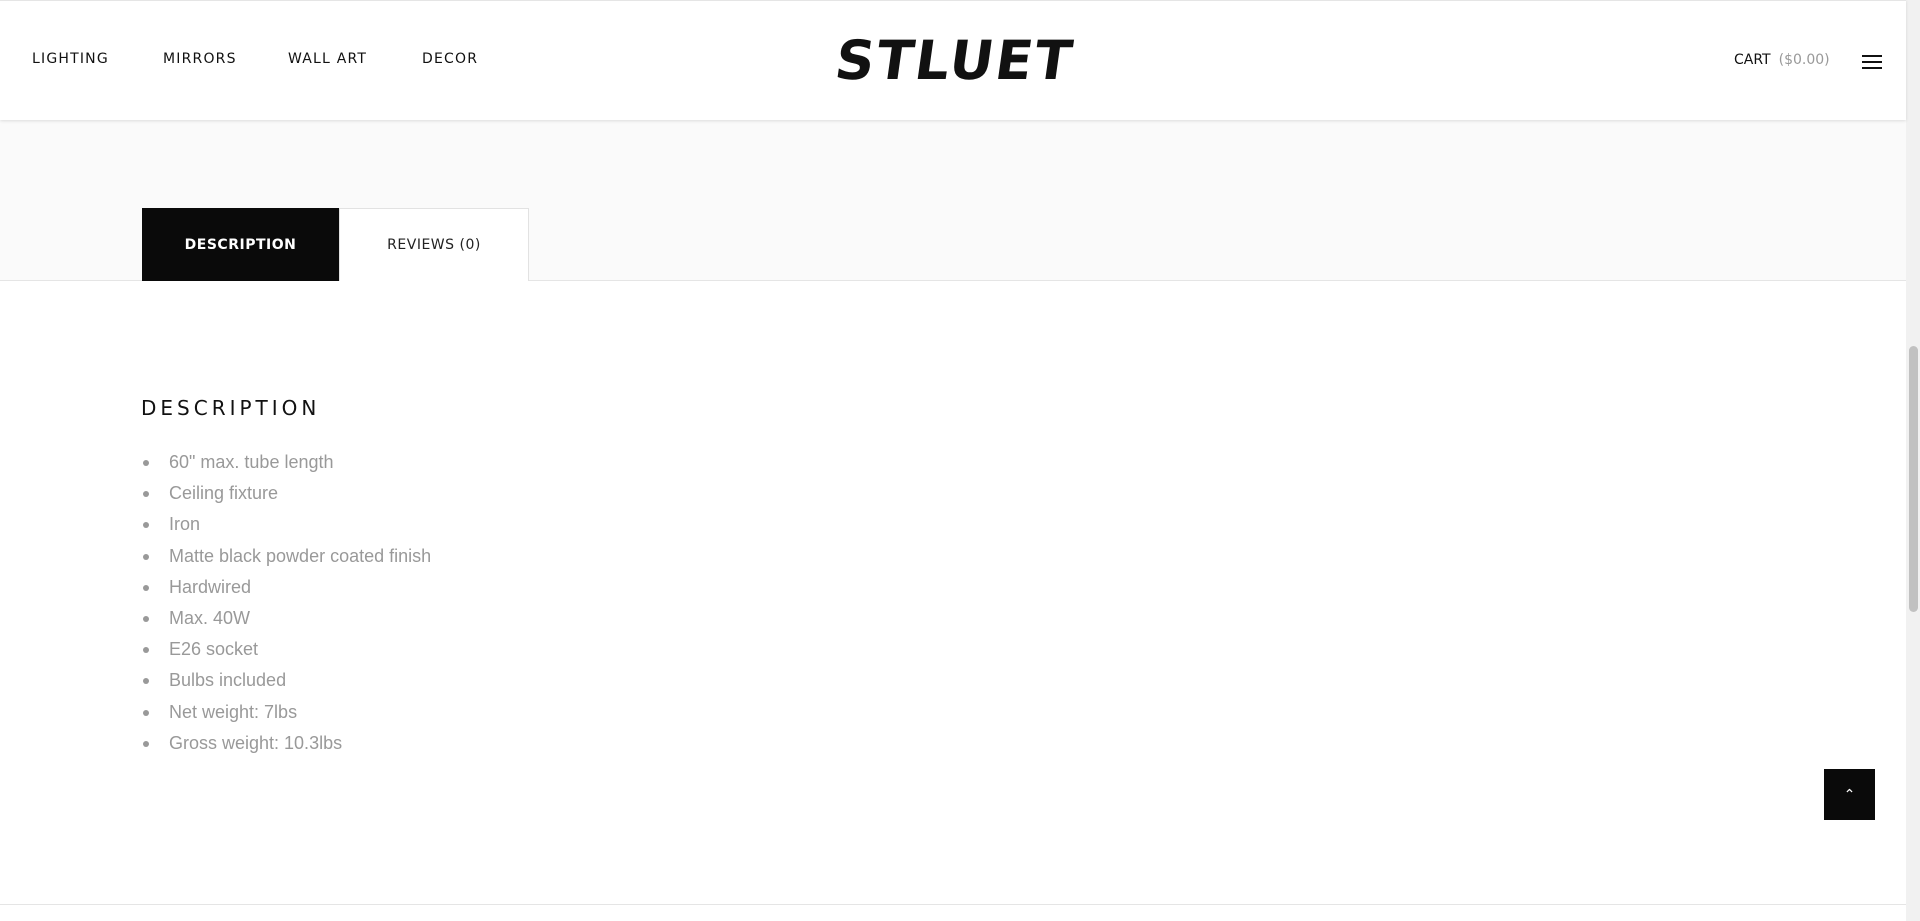 Image resolution: width=1920 pixels, height=921 pixels. What do you see at coordinates (286, 746) in the screenshot?
I see `list-item: Gross weight: 10.3lbs` at bounding box center [286, 746].